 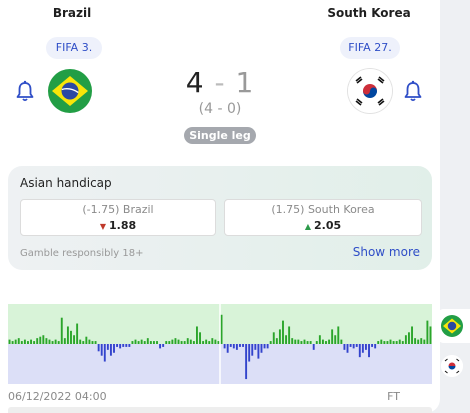 I want to click on away-odds-value-row: ▲ 2.05, so click(x=323, y=225).